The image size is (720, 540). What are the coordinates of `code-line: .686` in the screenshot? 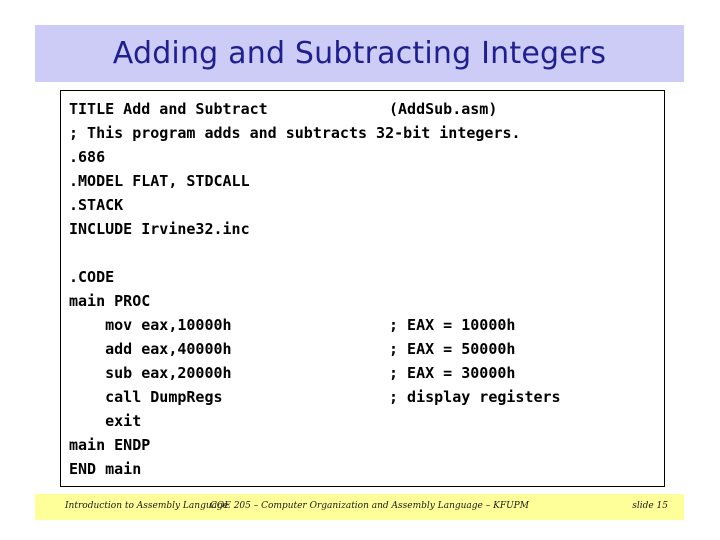 It's located at (362, 157).